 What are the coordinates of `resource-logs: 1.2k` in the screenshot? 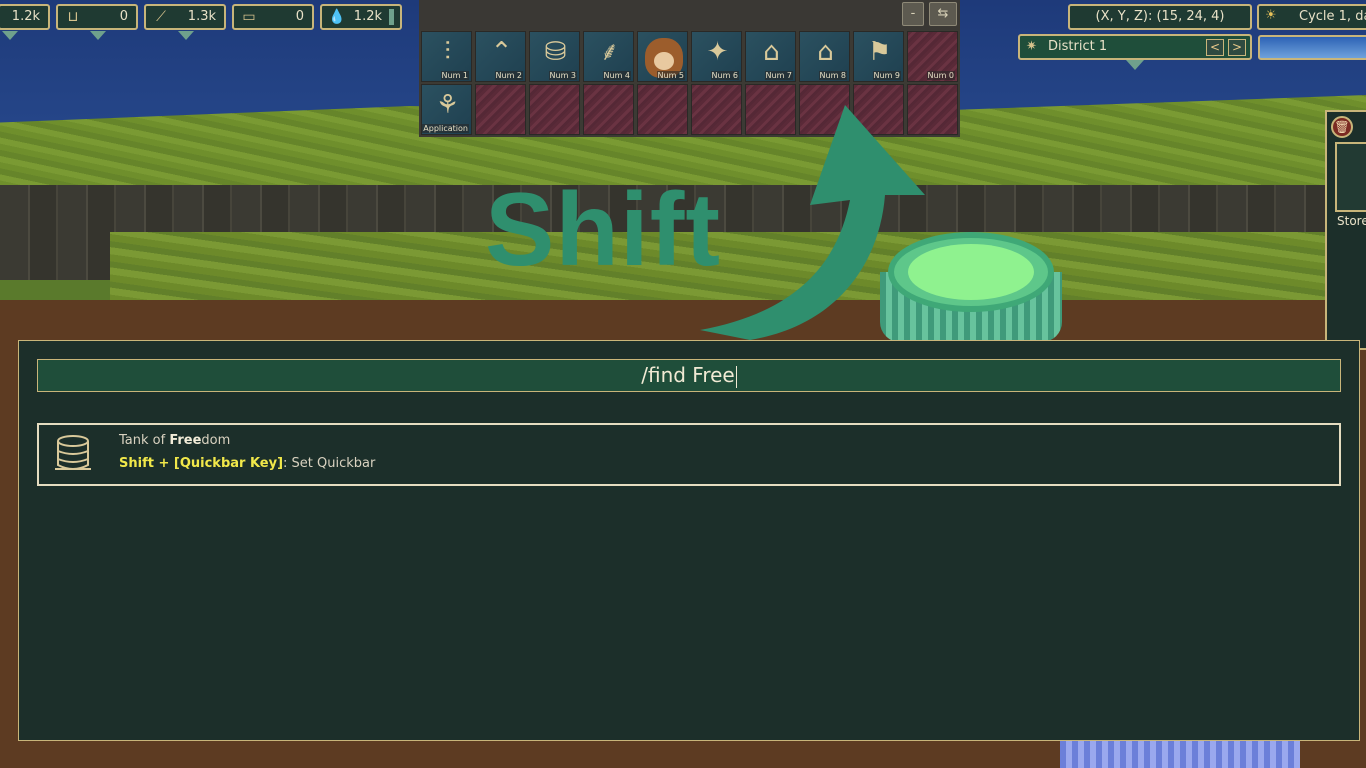 It's located at (25, 22).